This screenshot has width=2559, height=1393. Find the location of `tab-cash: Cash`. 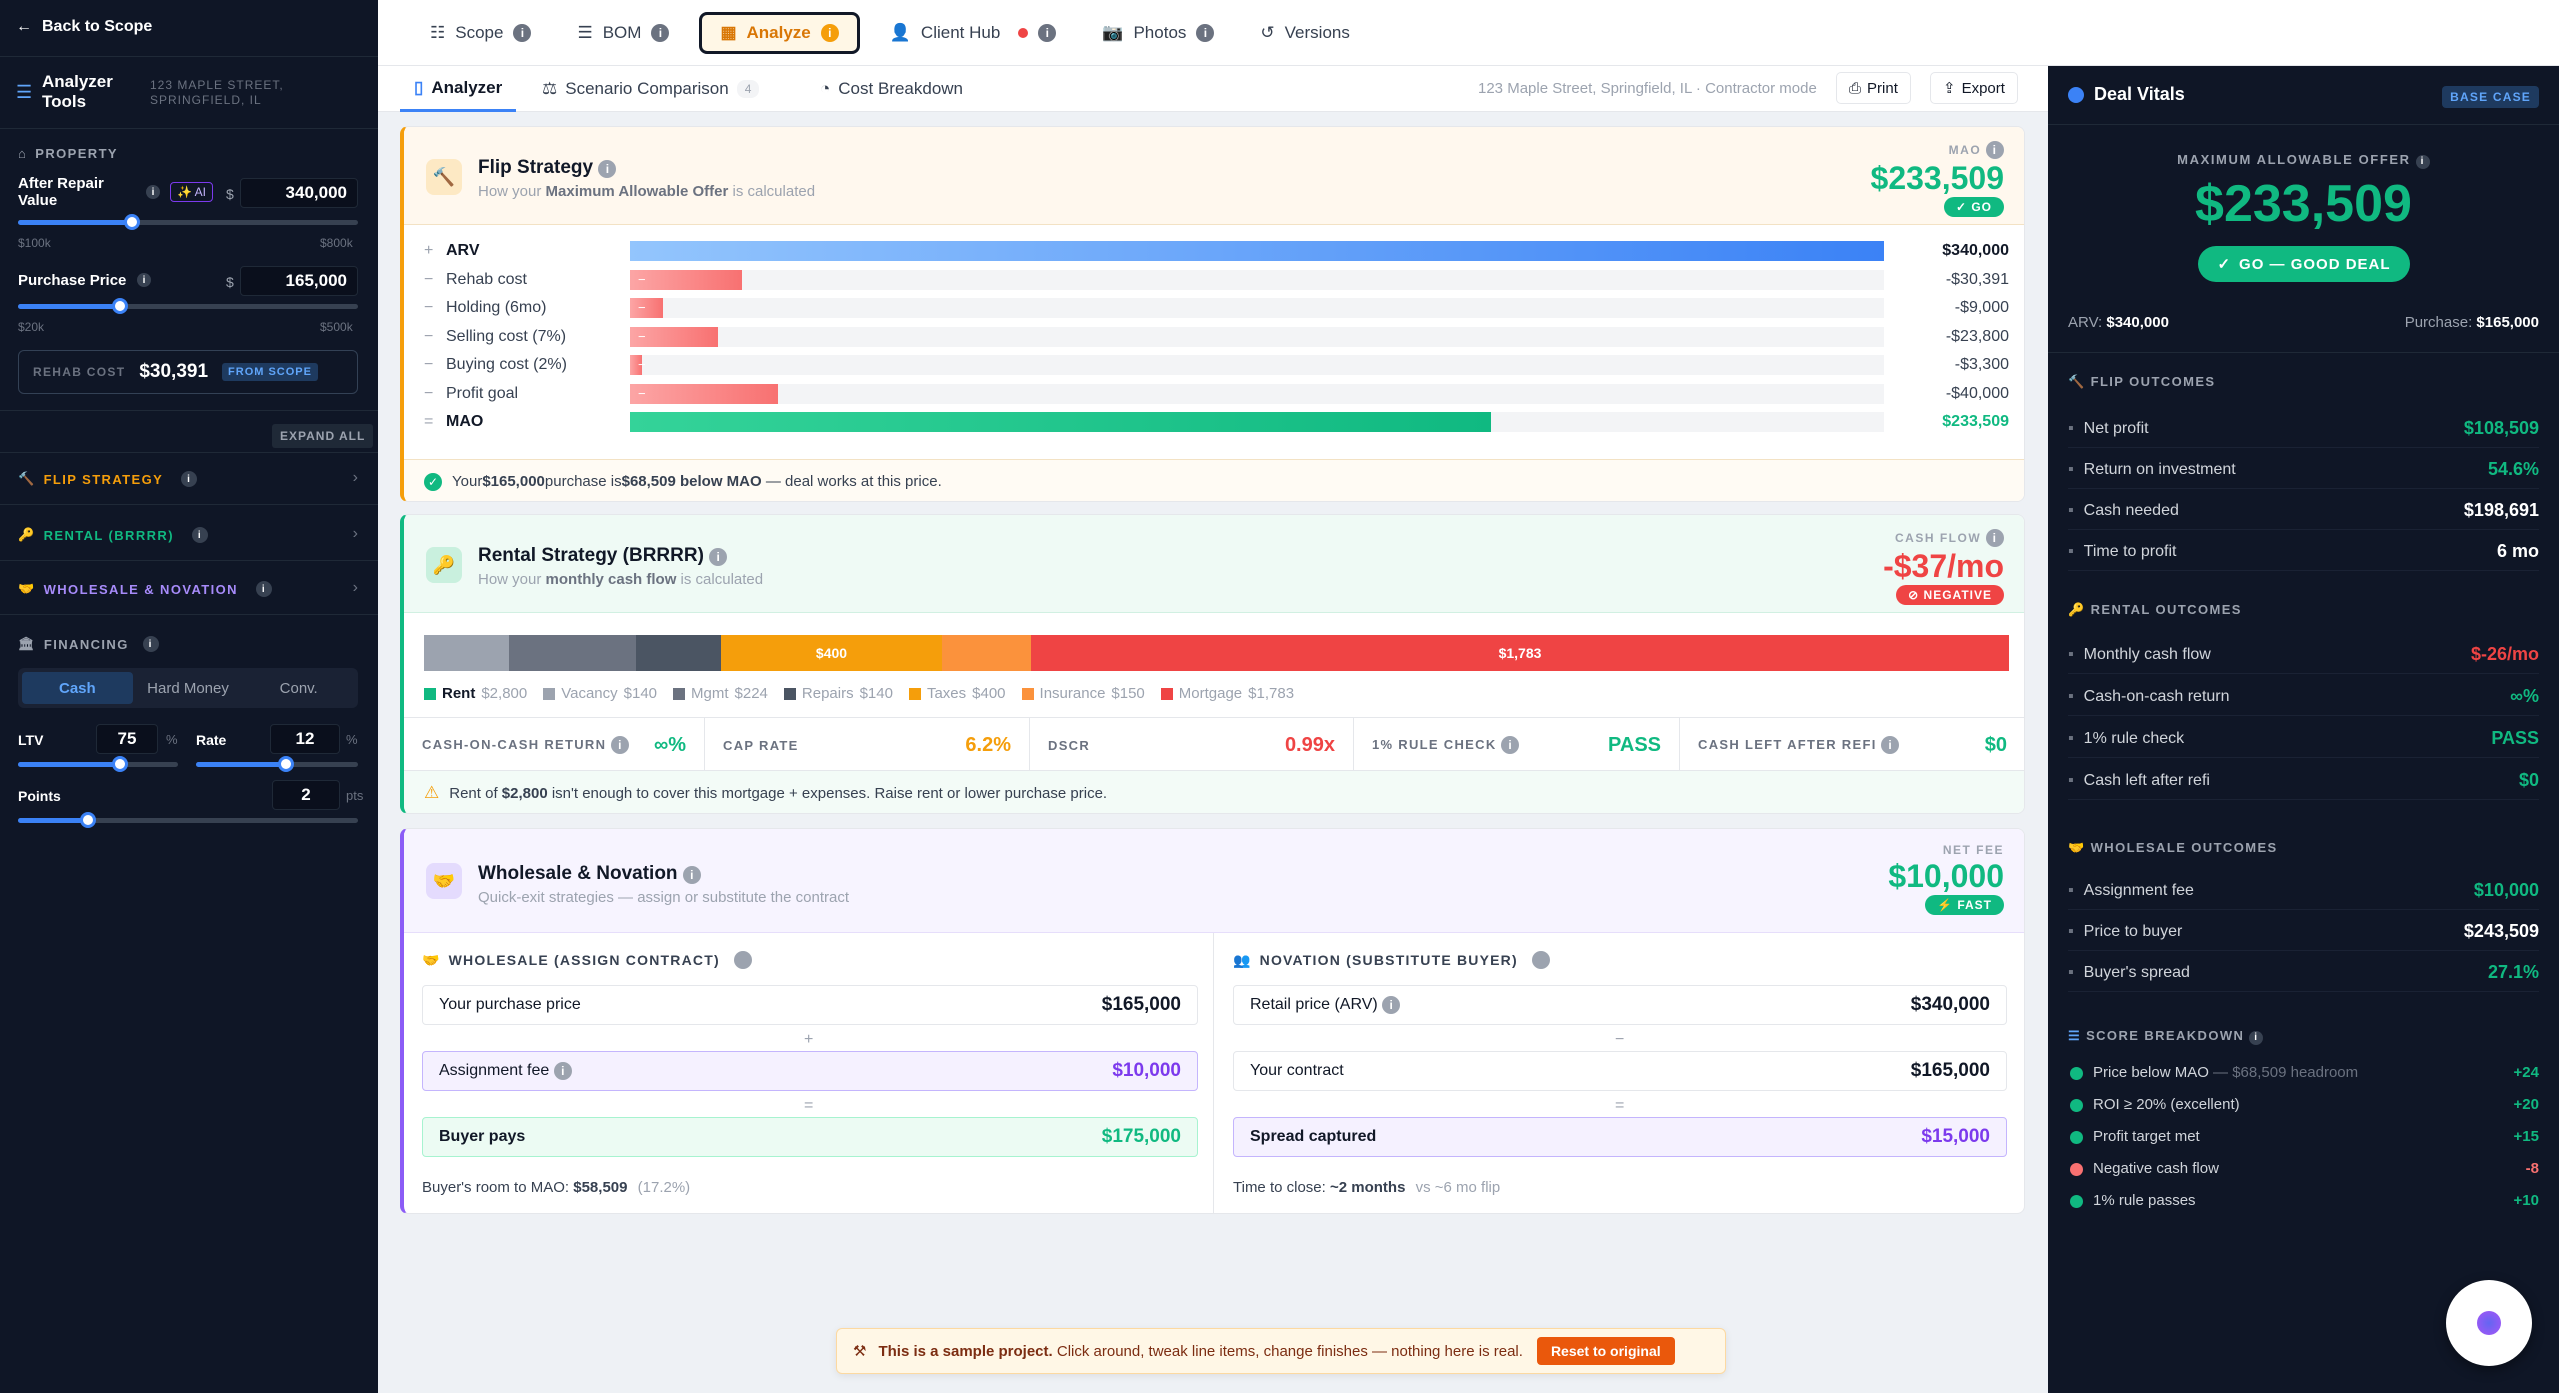

tab-cash: Cash is located at coordinates (77, 688).